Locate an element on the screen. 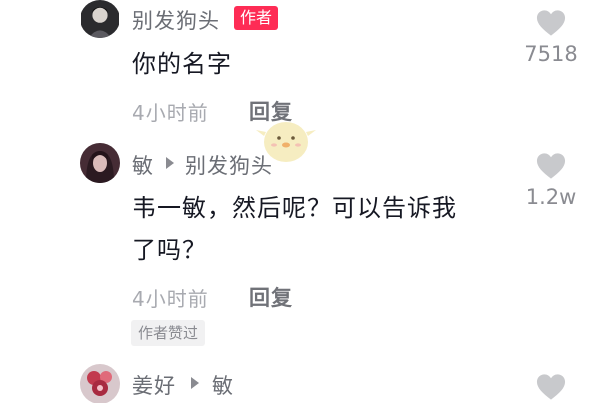 The width and height of the screenshot is (605, 403). like-count: 7518 is located at coordinates (551, 54).